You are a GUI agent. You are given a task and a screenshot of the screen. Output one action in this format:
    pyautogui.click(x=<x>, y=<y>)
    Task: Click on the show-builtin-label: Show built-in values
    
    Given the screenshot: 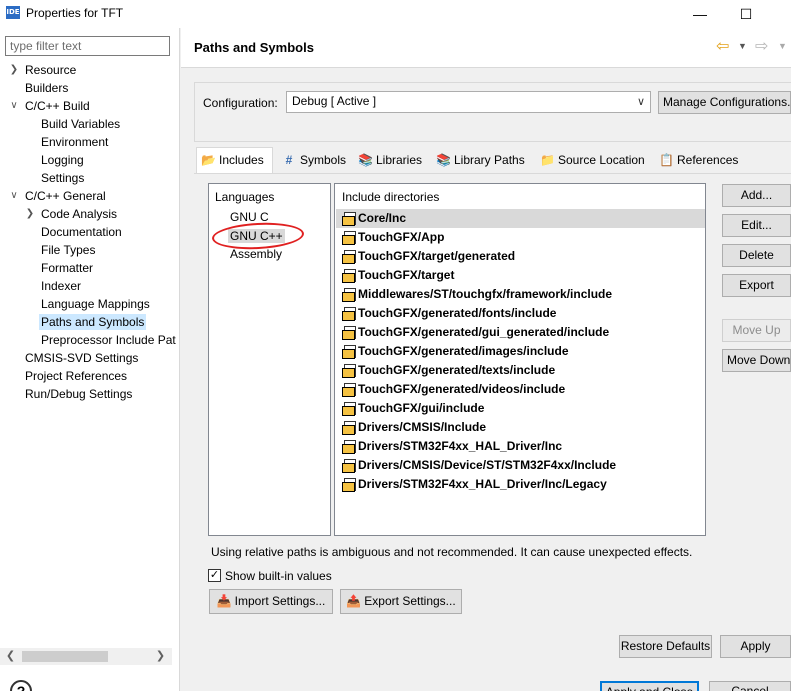 What is the action you would take?
    pyautogui.click(x=278, y=576)
    